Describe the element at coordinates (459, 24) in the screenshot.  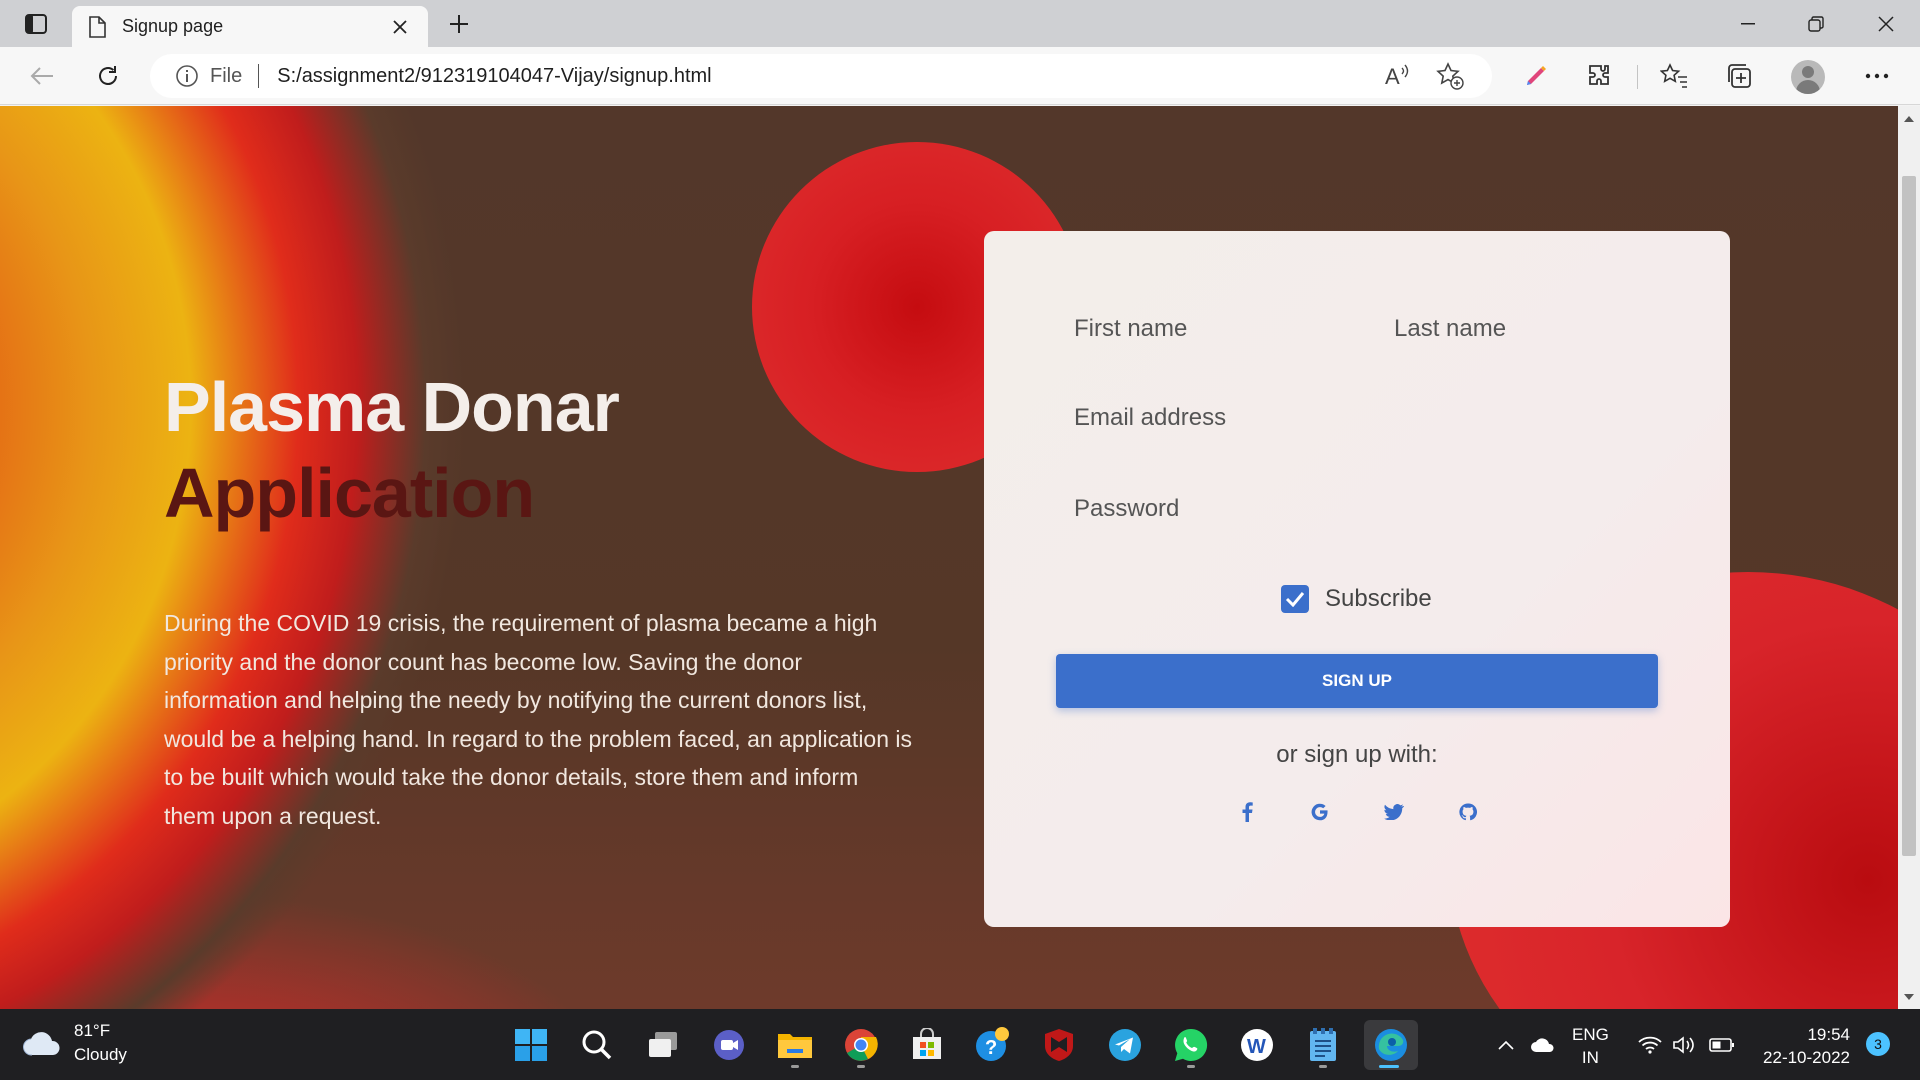
I see `new-tab-button` at that location.